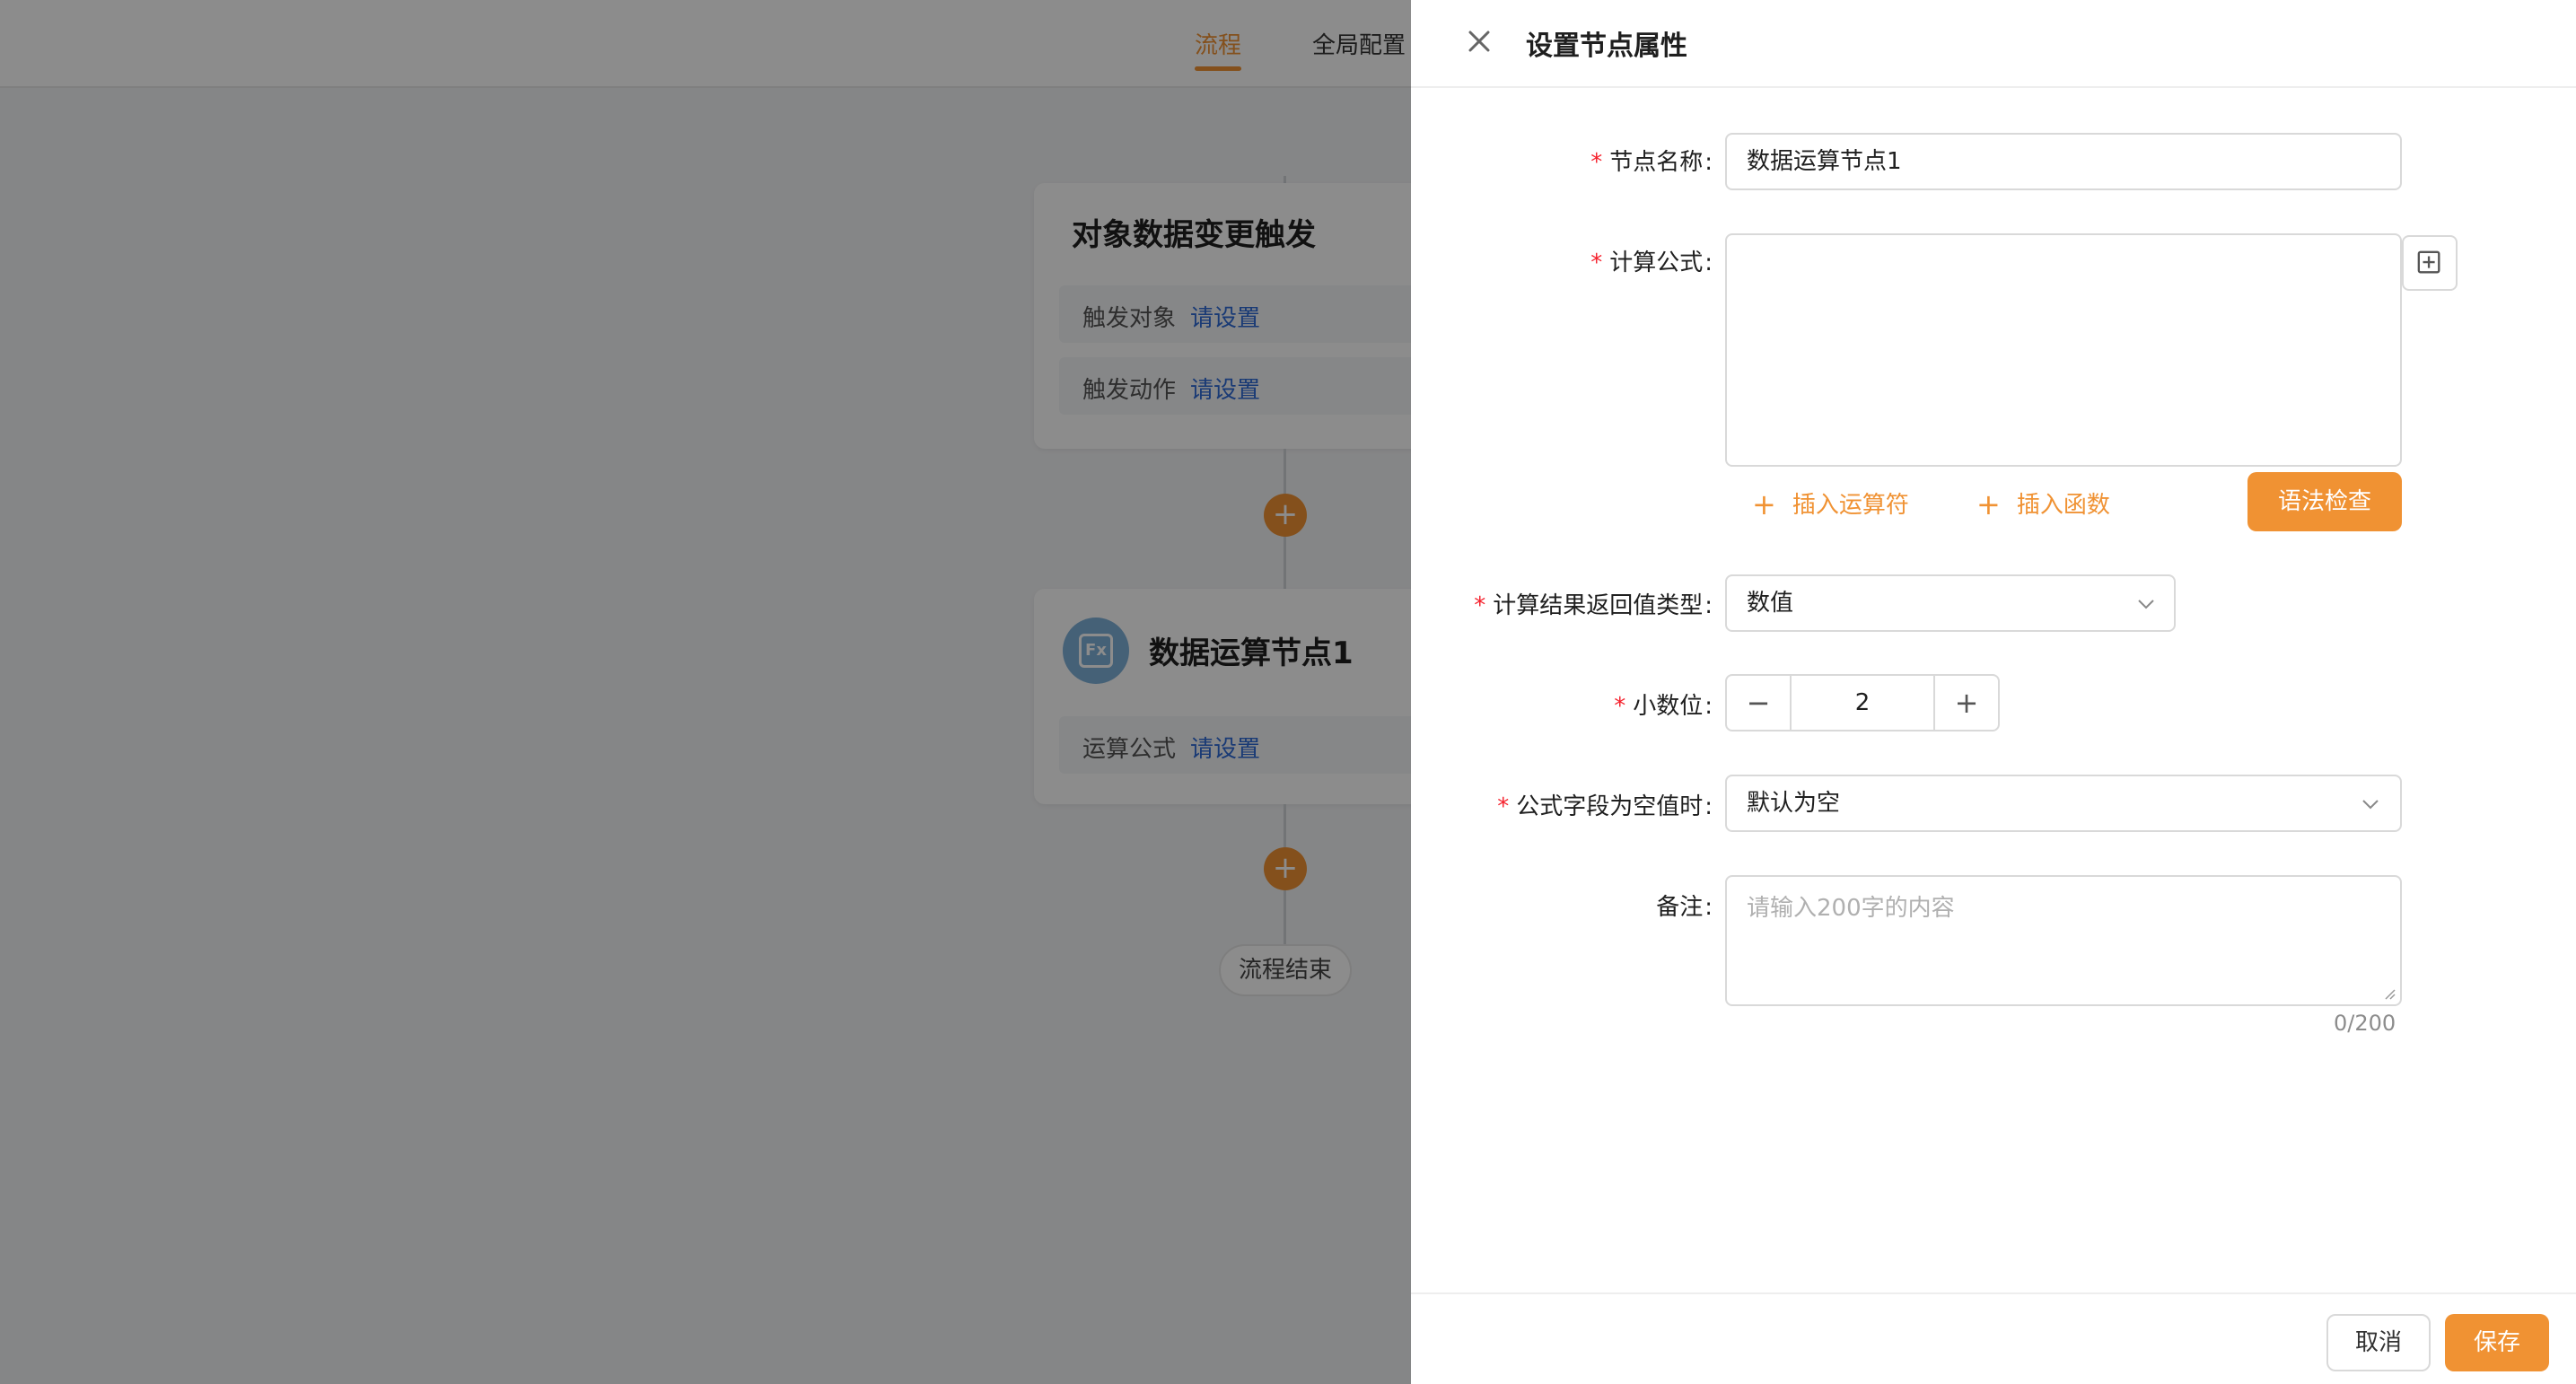  What do you see at coordinates (1830, 503) in the screenshot?
I see `insert-operator-button: + 插入运算符` at bounding box center [1830, 503].